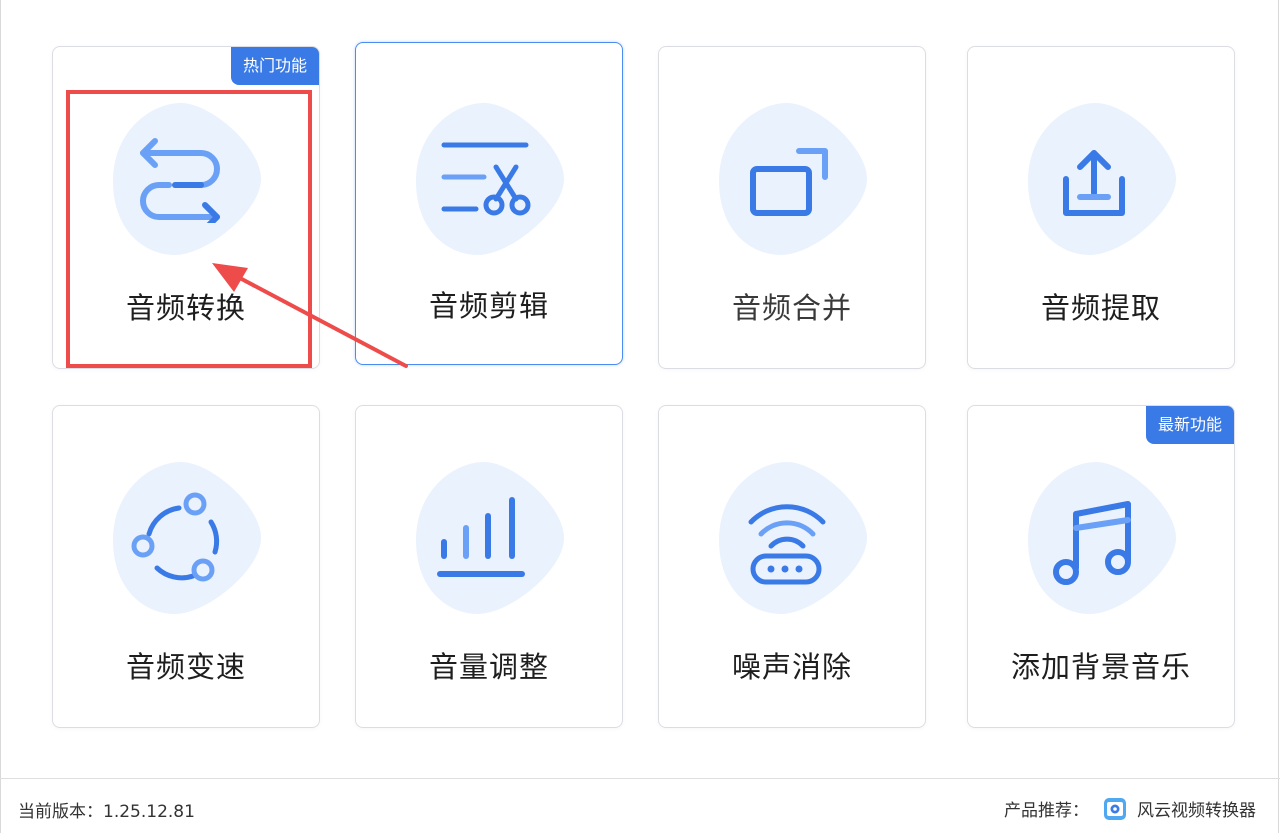 This screenshot has width=1280, height=834. What do you see at coordinates (640, 806) in the screenshot?
I see `status-footer: 当前版本：1.25.12.81 产品推荐： 风云视频转换器` at bounding box center [640, 806].